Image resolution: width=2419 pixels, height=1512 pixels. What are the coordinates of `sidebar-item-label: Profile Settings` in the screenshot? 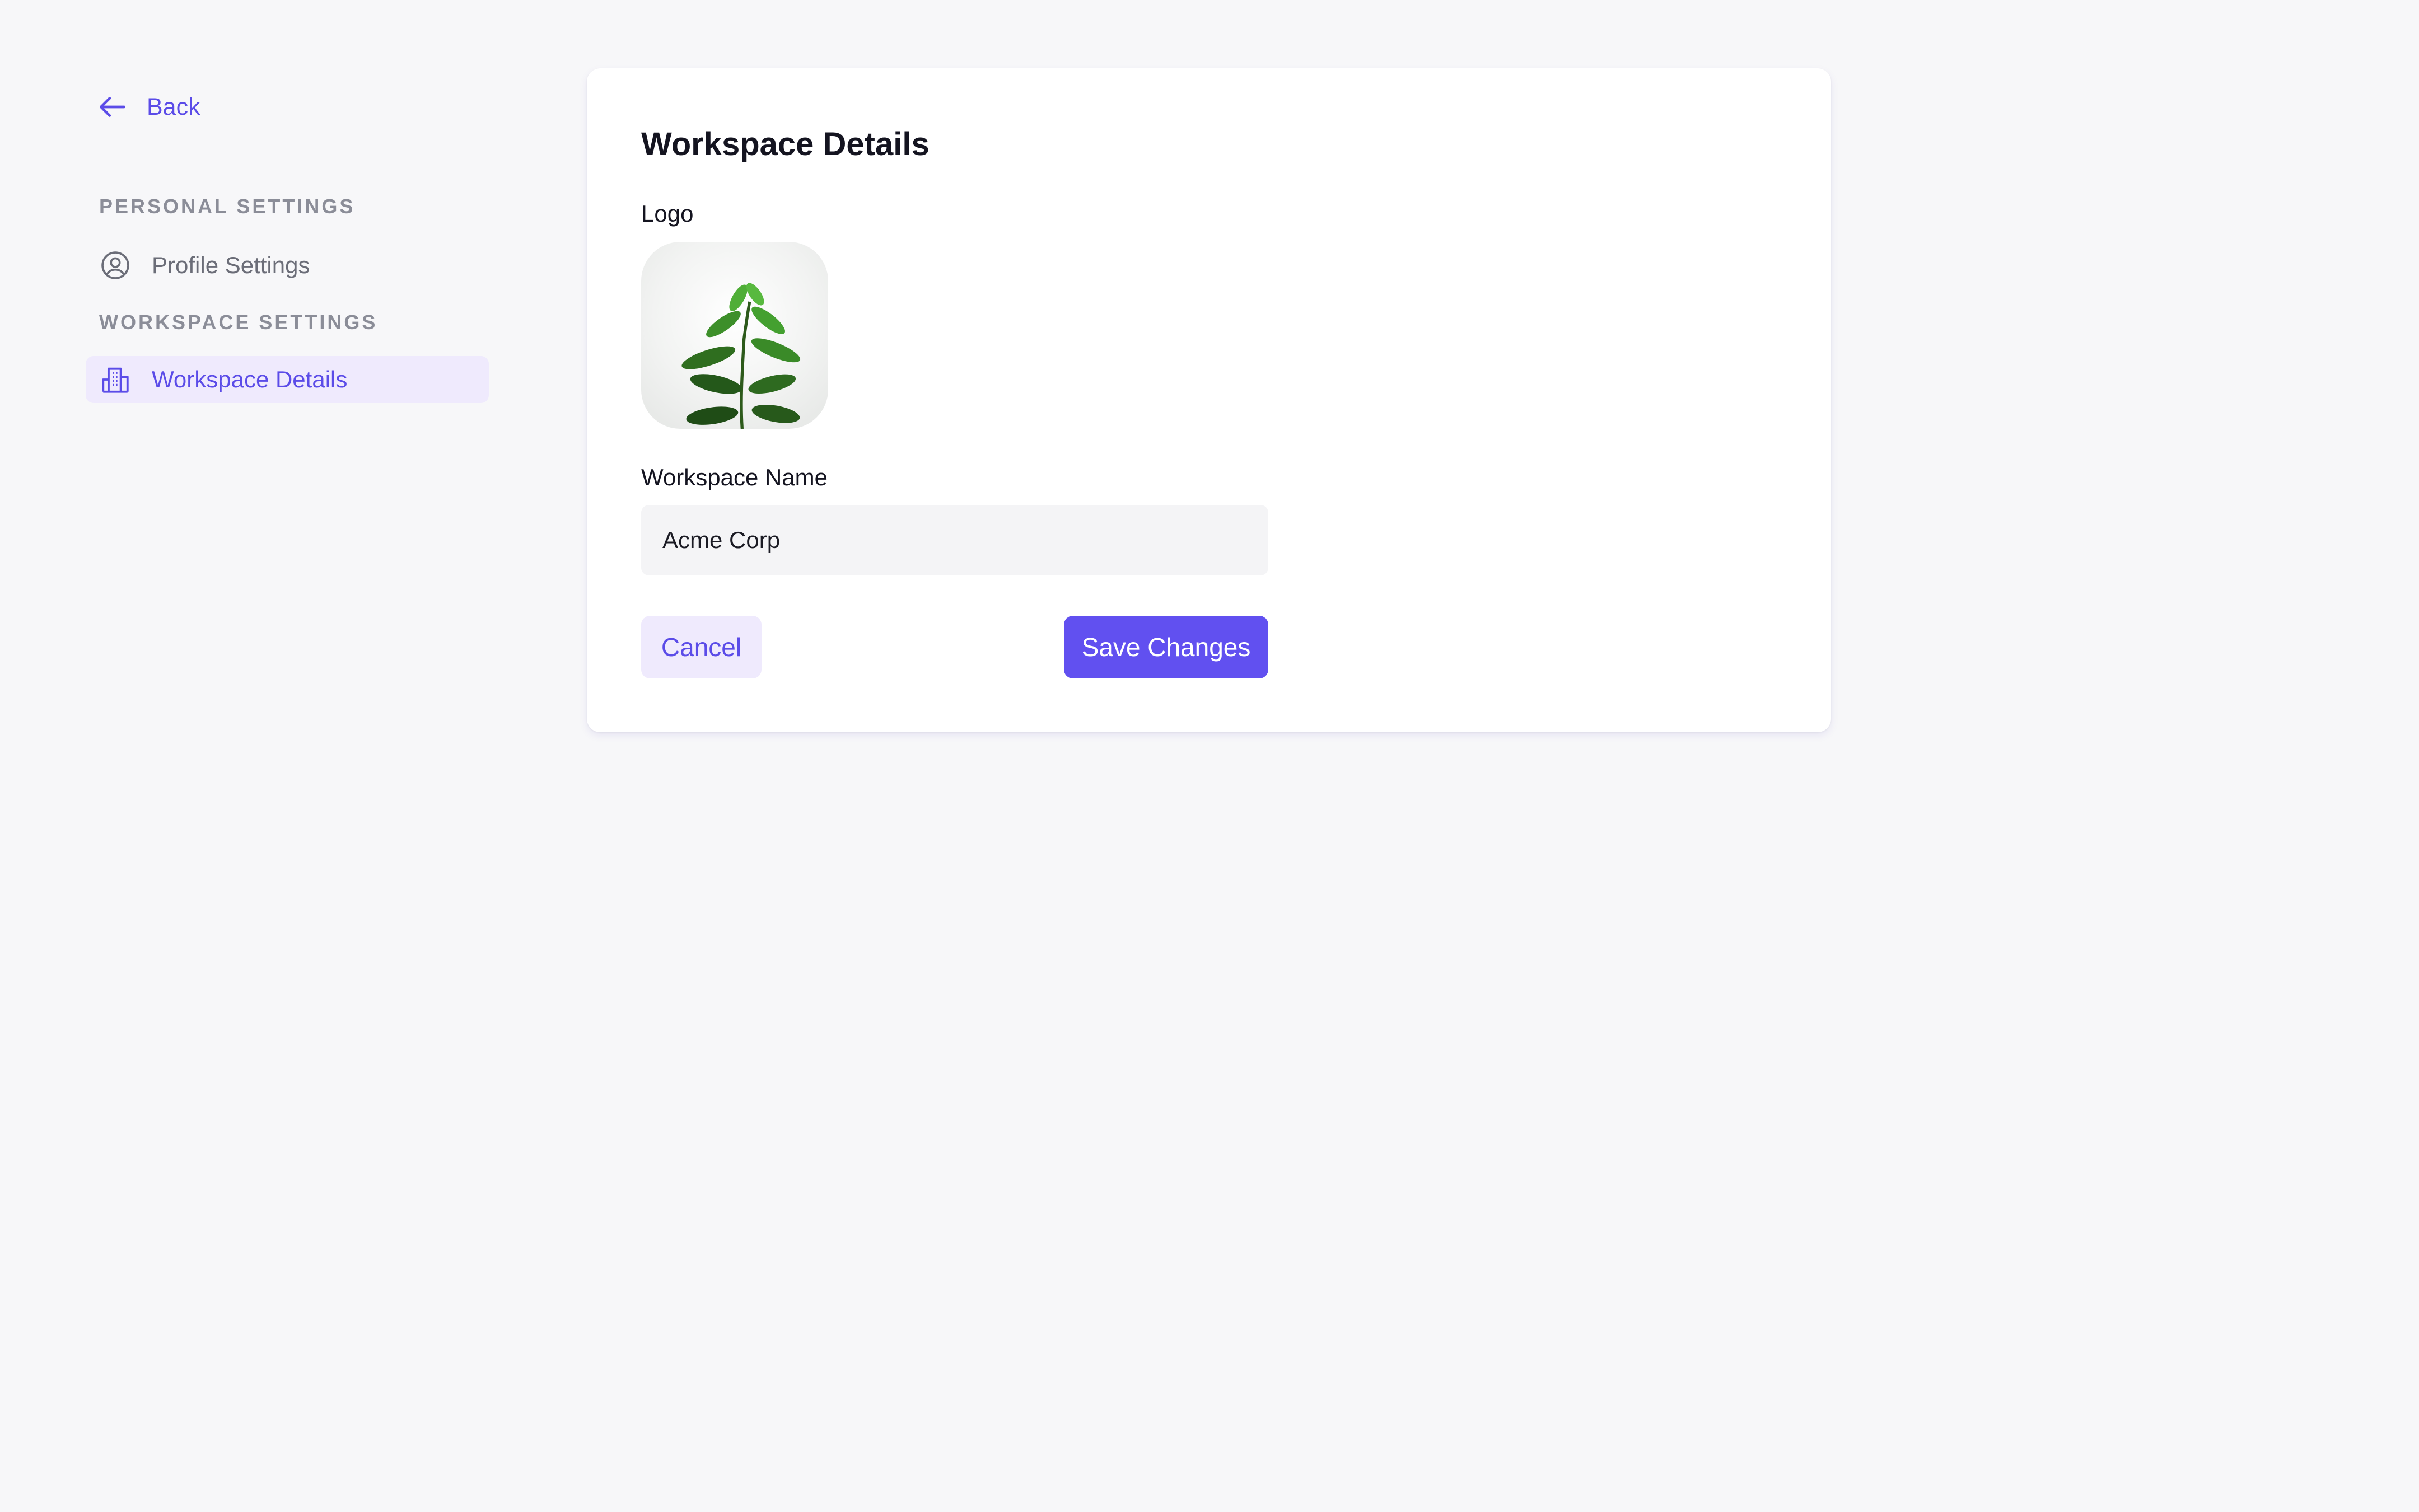 It's located at (231, 265).